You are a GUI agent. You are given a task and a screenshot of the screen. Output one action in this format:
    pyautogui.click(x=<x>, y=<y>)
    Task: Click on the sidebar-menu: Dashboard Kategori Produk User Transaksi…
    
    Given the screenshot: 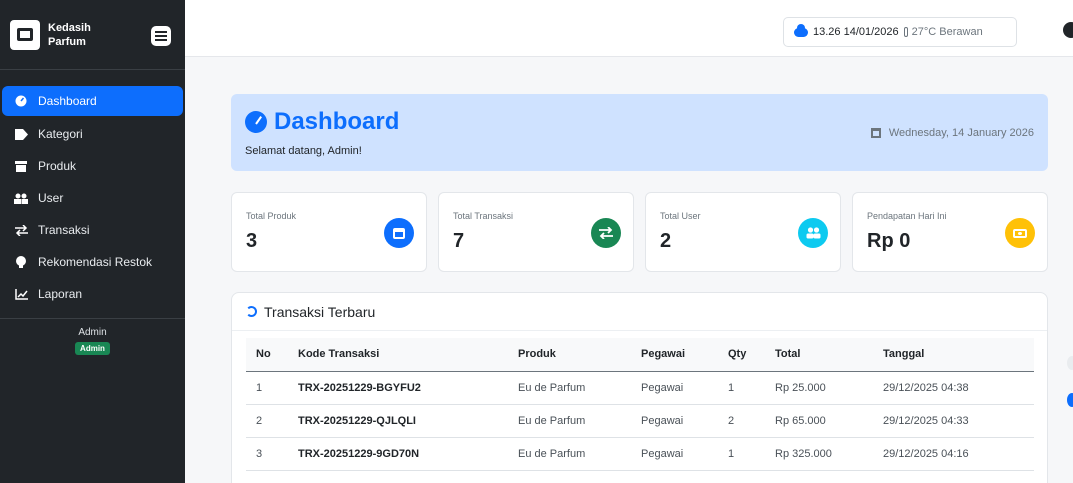 What is the action you would take?
    pyautogui.click(x=92, y=198)
    